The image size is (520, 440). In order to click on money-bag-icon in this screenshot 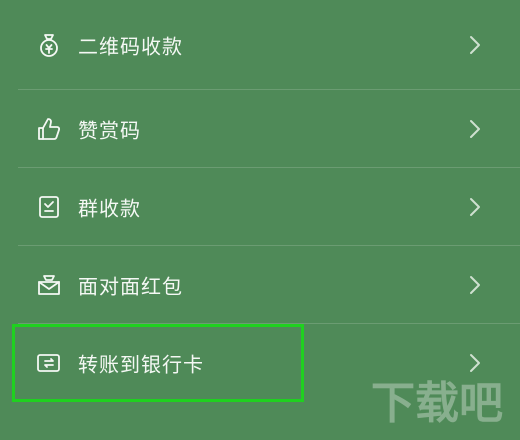, I will do `click(49, 45)`.